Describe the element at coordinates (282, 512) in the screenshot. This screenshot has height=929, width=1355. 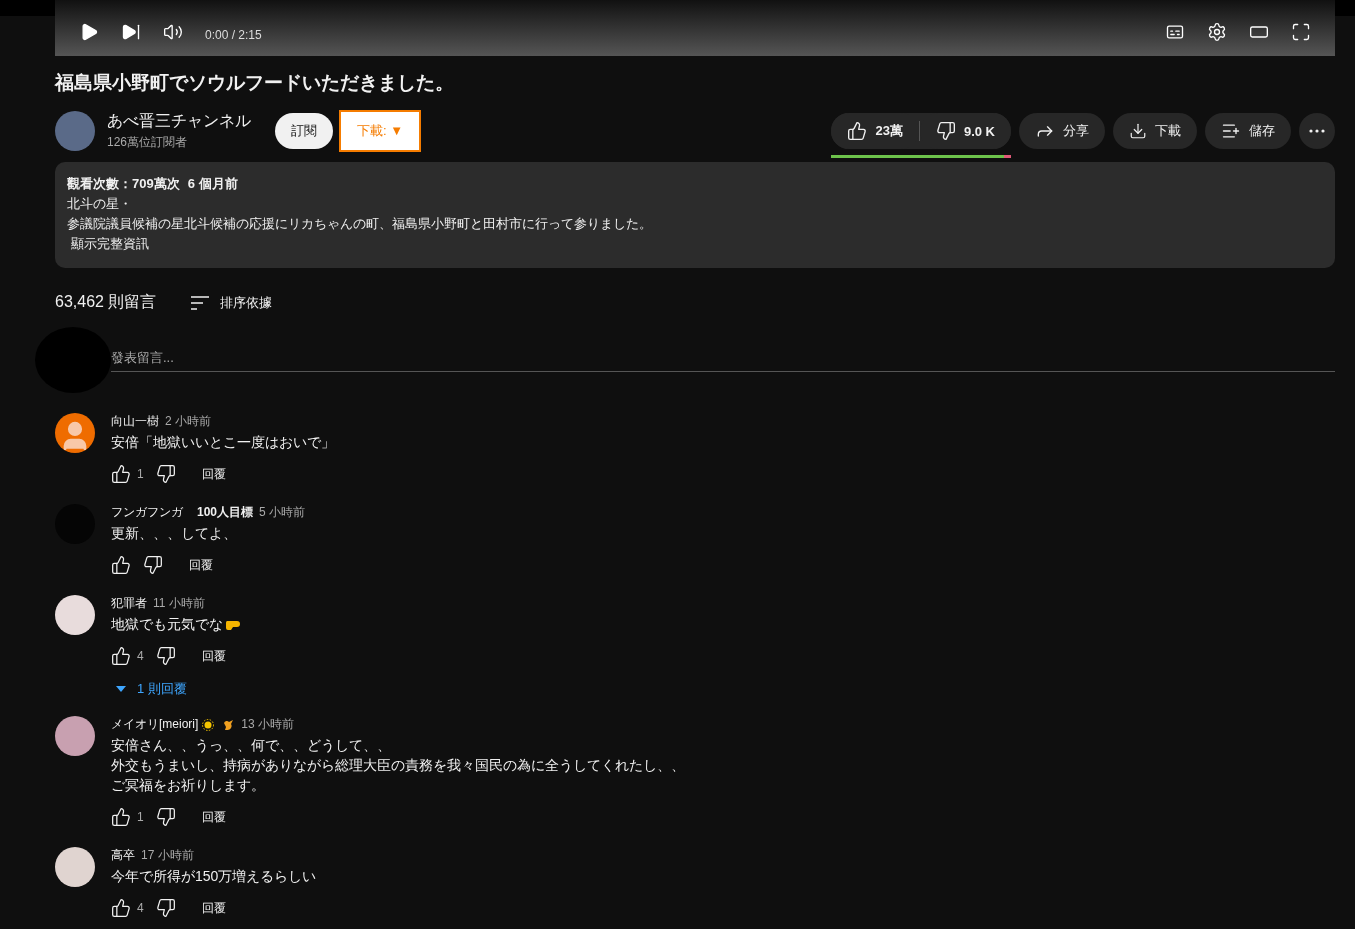
I see `comment-time: 5 小時前` at that location.